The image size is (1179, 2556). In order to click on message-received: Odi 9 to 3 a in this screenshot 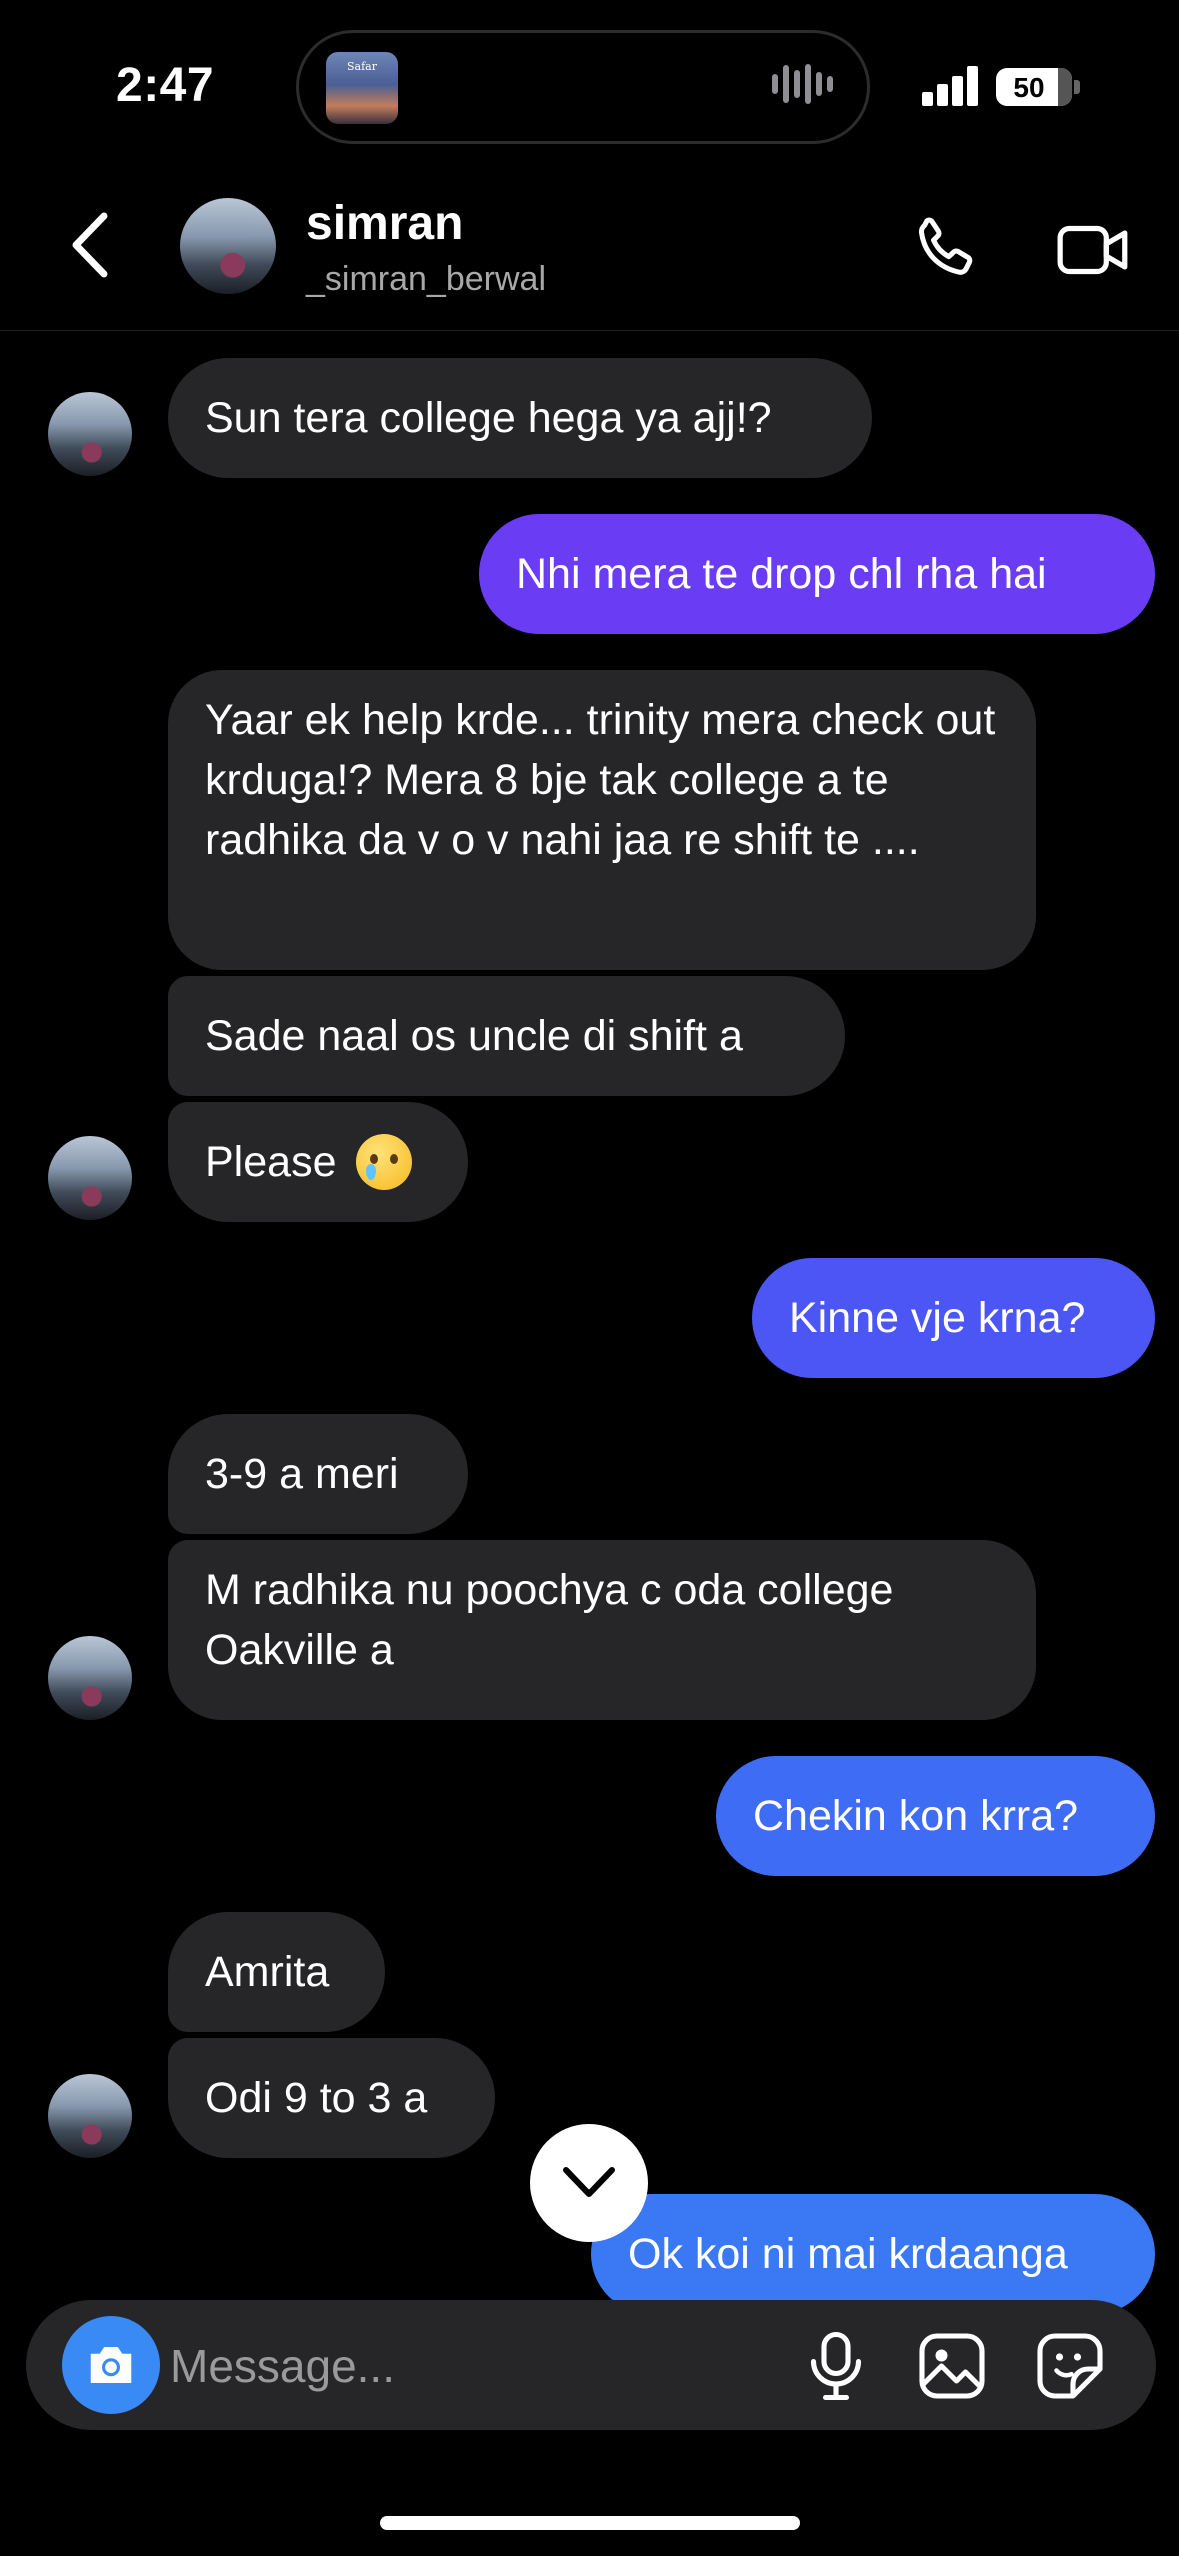, I will do `click(331, 2098)`.